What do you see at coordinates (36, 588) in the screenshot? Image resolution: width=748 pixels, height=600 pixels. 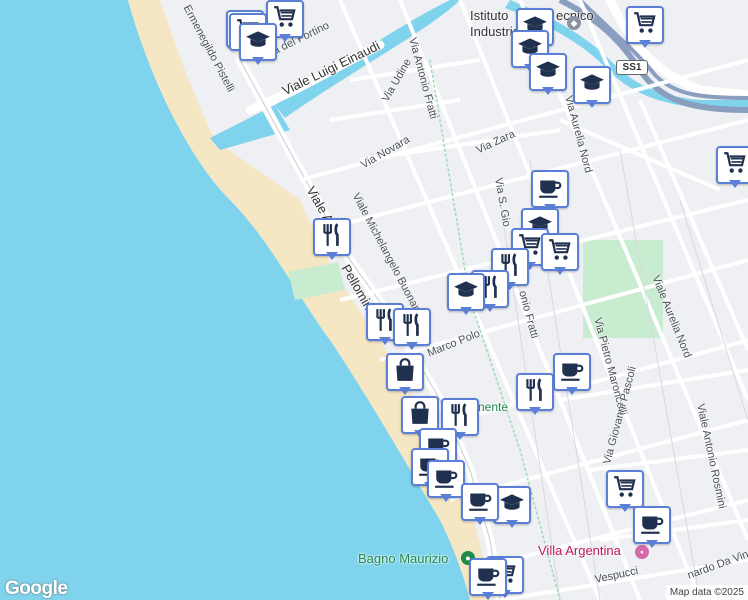 I see `google-logo: Google` at bounding box center [36, 588].